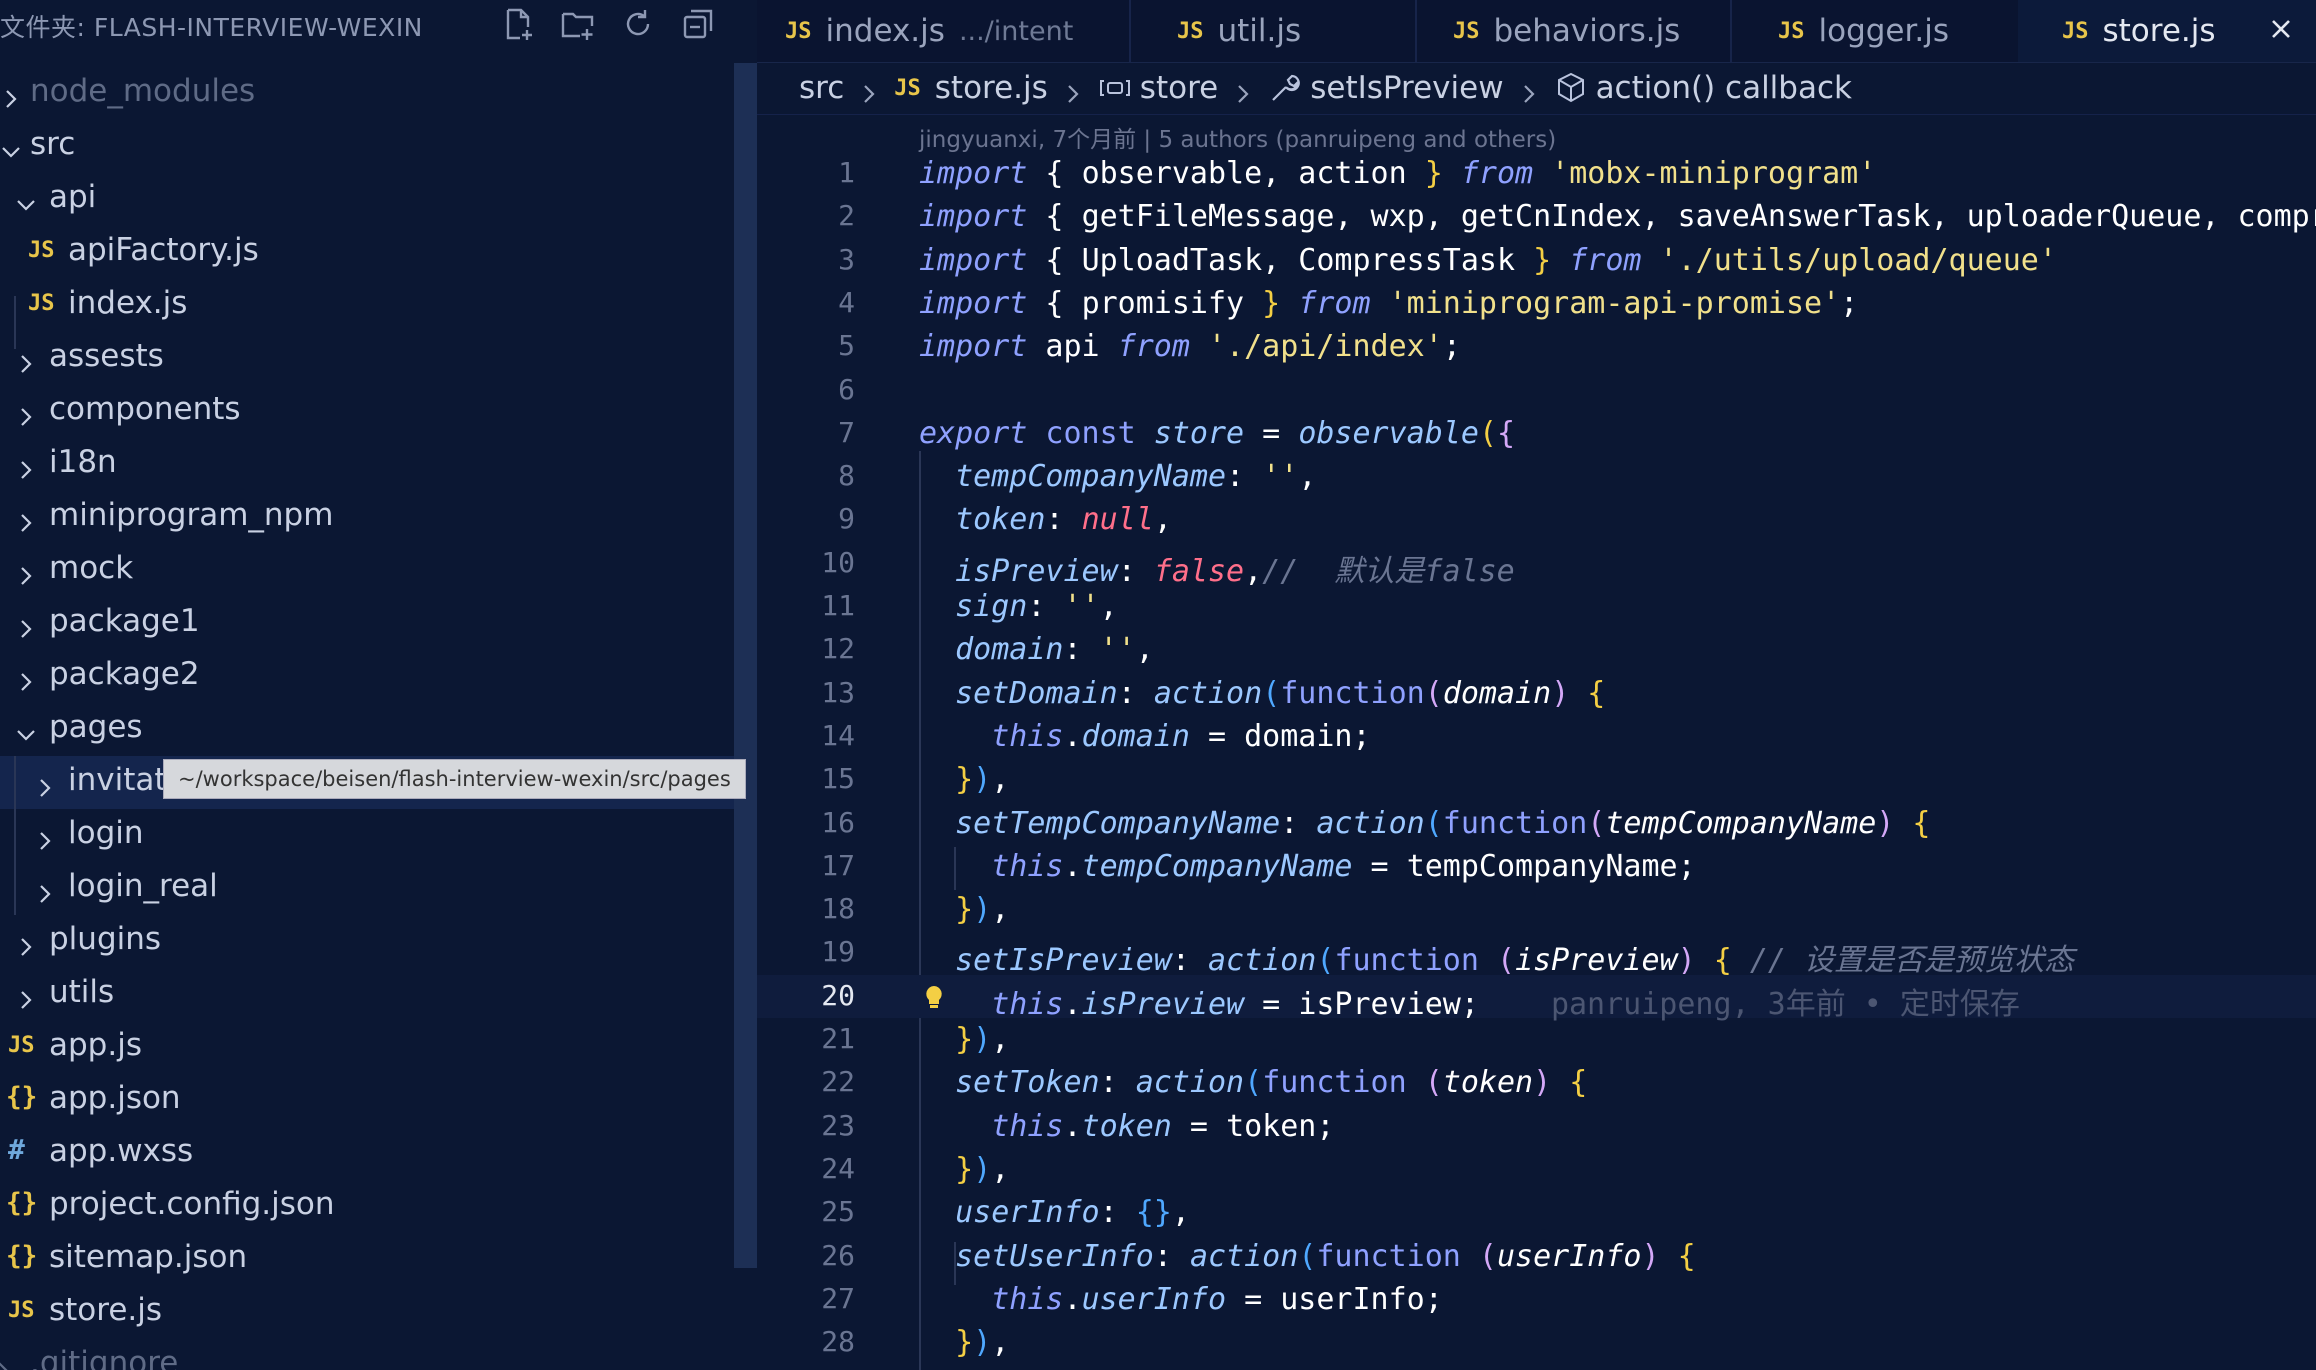  I want to click on breadcrumb-symbol-store: store, so click(1158, 88).